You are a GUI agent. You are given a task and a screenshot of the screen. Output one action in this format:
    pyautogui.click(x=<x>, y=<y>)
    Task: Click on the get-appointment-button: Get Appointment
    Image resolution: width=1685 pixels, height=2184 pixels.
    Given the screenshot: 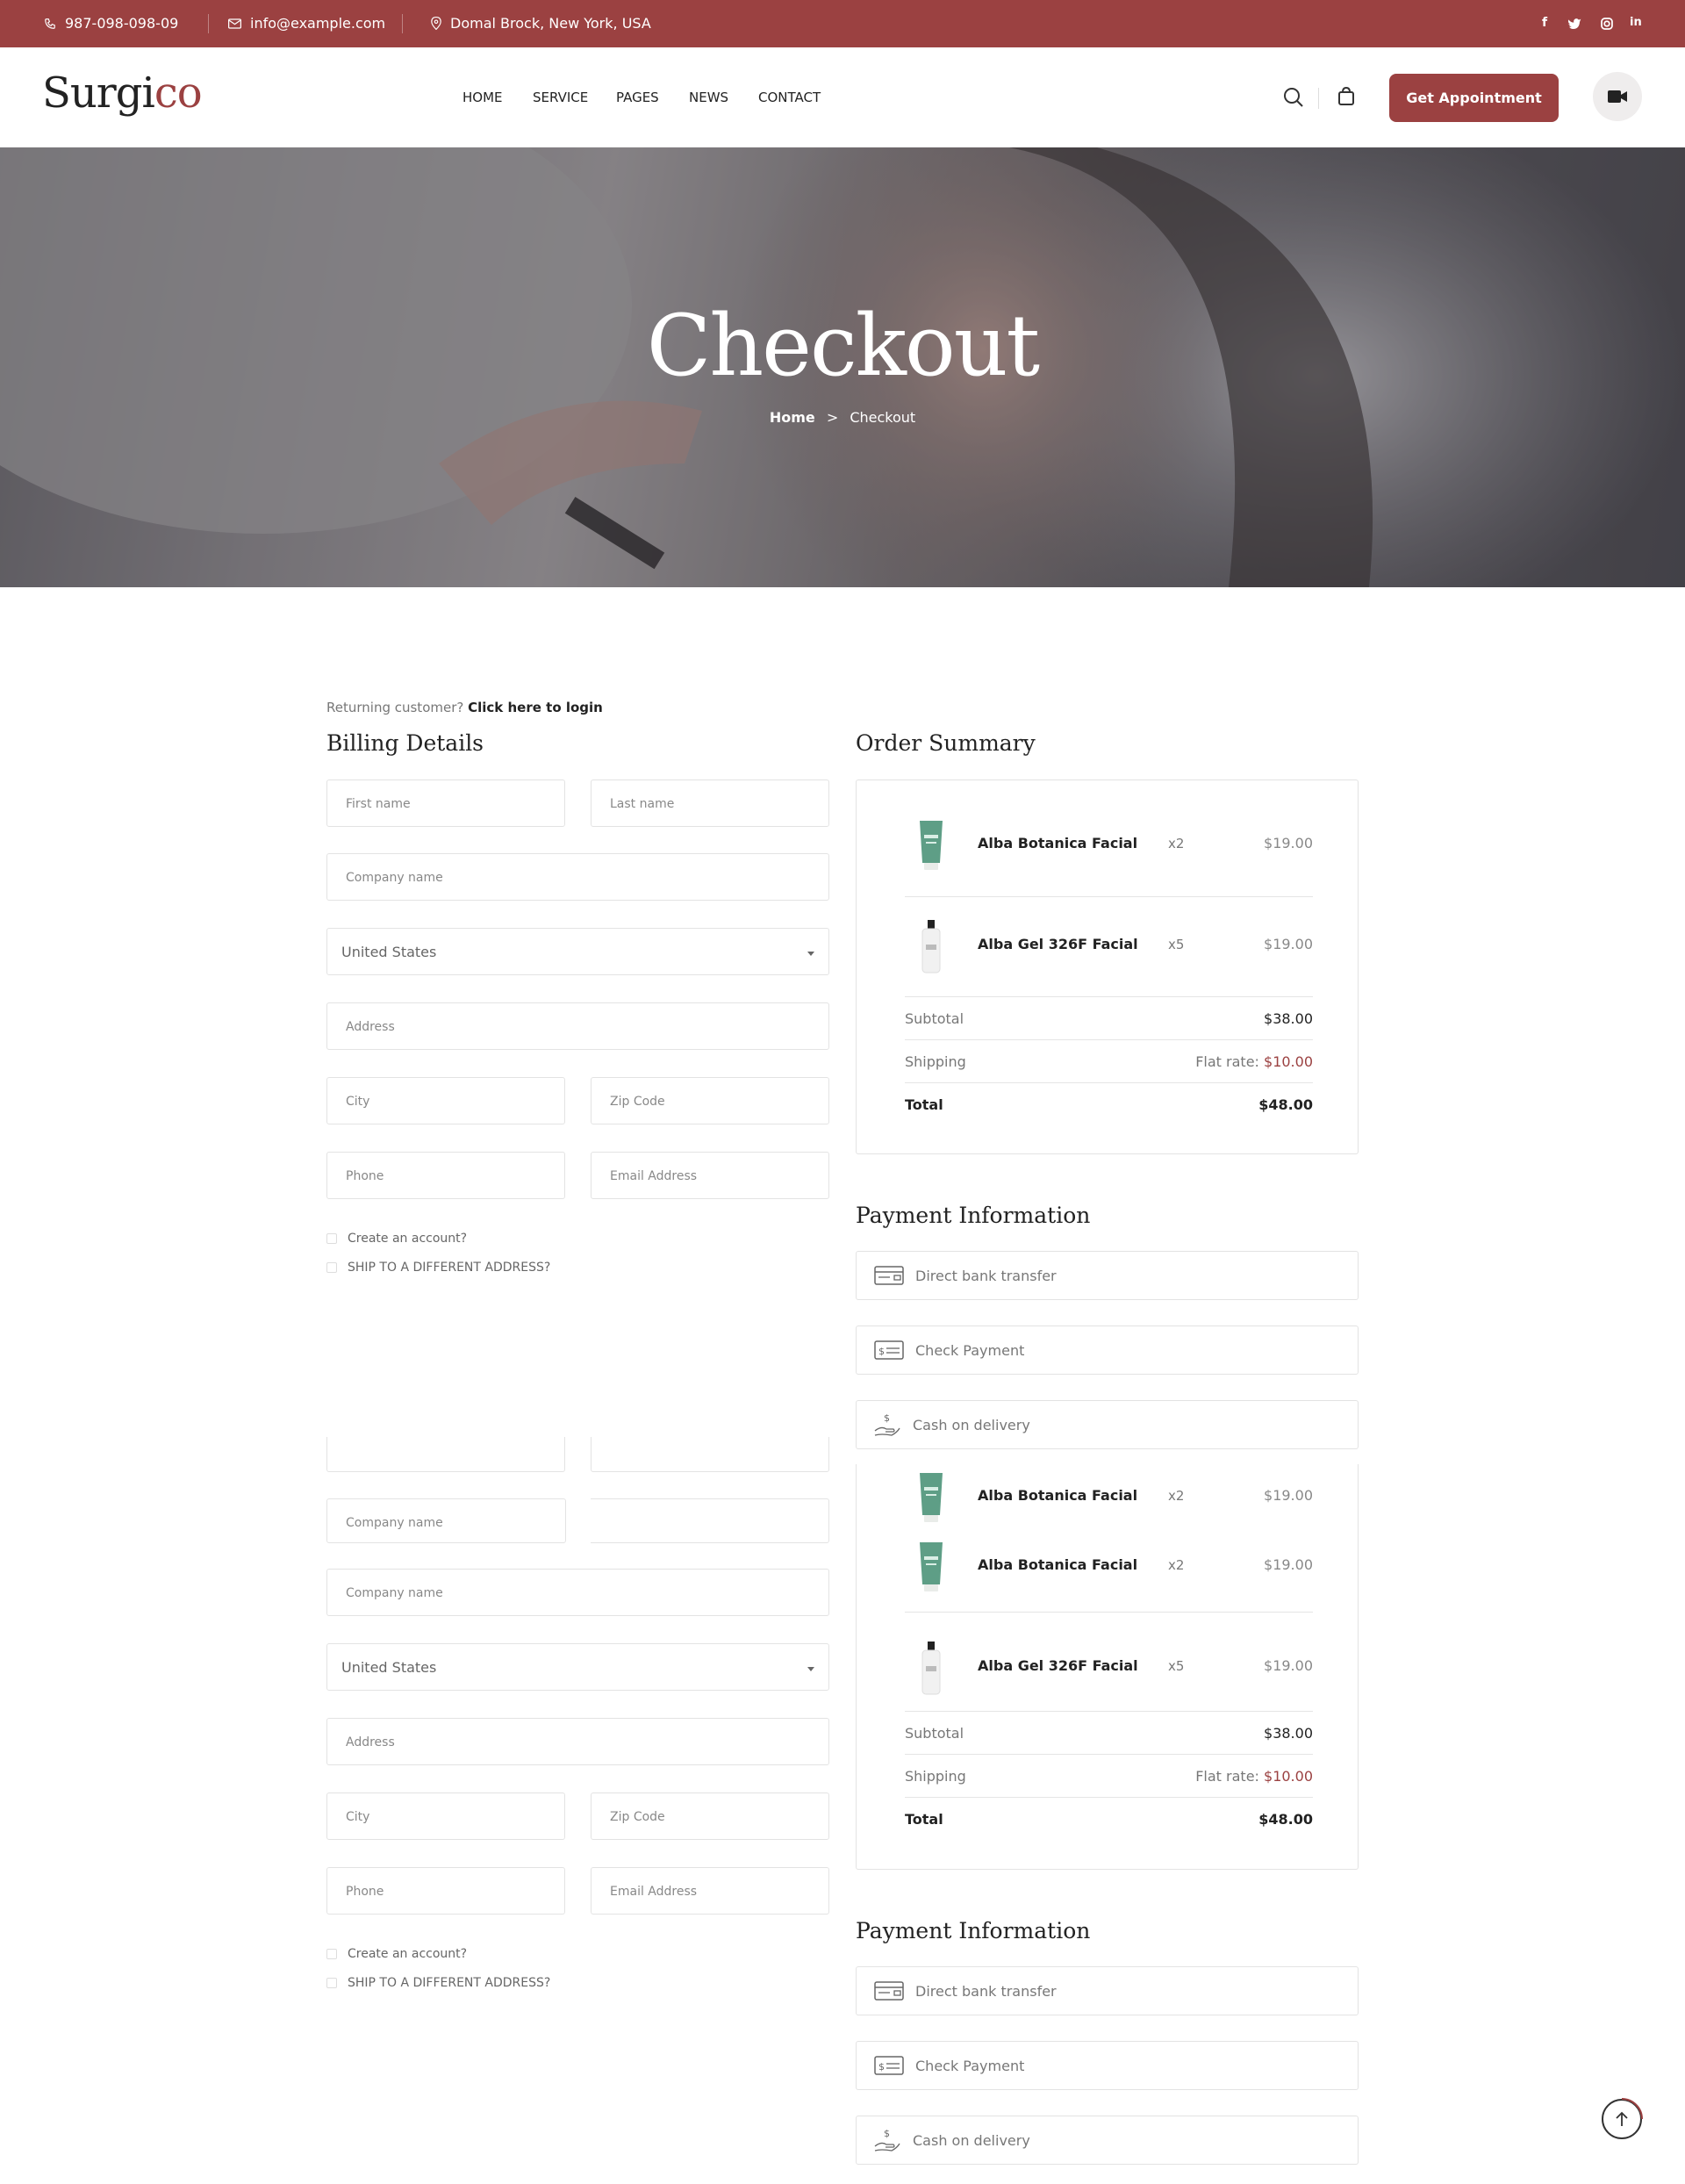 What is the action you would take?
    pyautogui.click(x=1474, y=98)
    